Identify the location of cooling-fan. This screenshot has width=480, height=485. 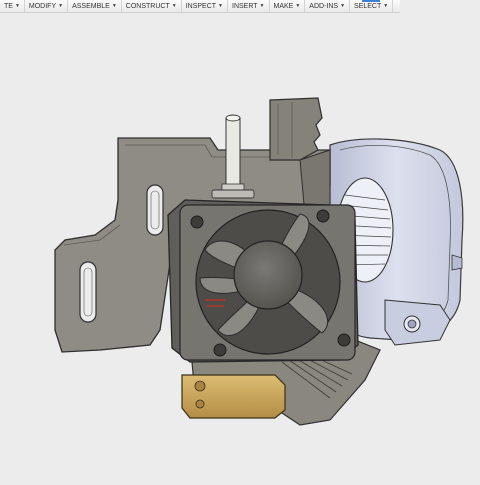
(263, 281).